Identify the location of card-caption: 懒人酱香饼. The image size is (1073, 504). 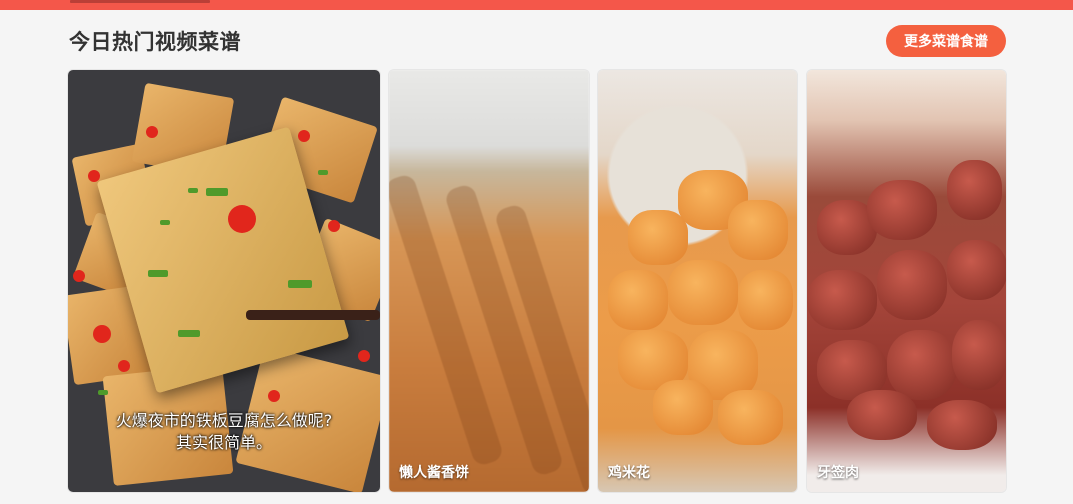
(434, 473).